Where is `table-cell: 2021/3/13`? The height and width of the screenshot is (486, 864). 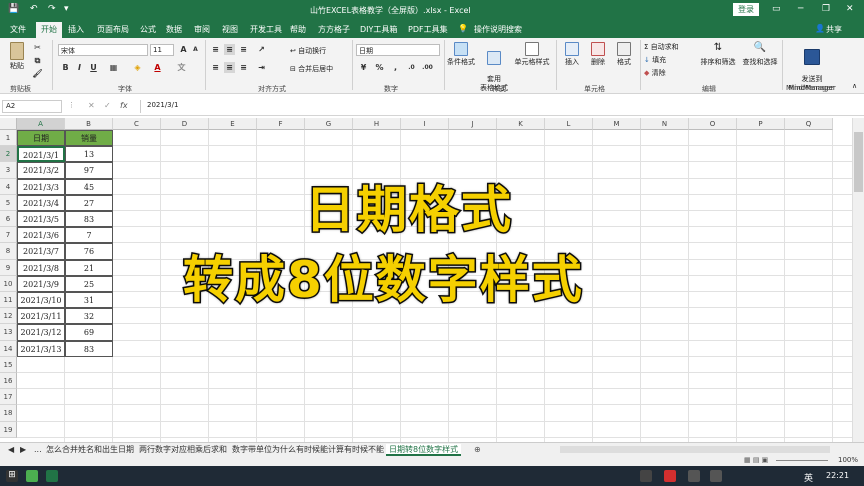
table-cell: 2021/3/13 is located at coordinates (41, 348).